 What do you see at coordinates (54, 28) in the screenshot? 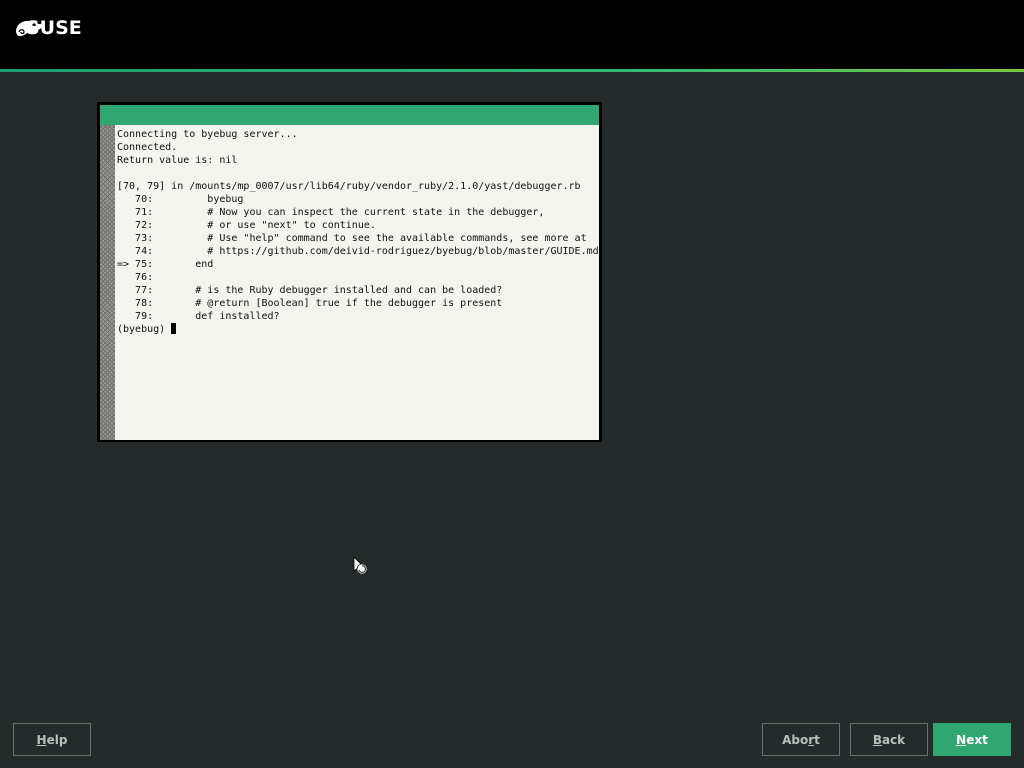
I see `suse-logo-text: SUSE` at bounding box center [54, 28].